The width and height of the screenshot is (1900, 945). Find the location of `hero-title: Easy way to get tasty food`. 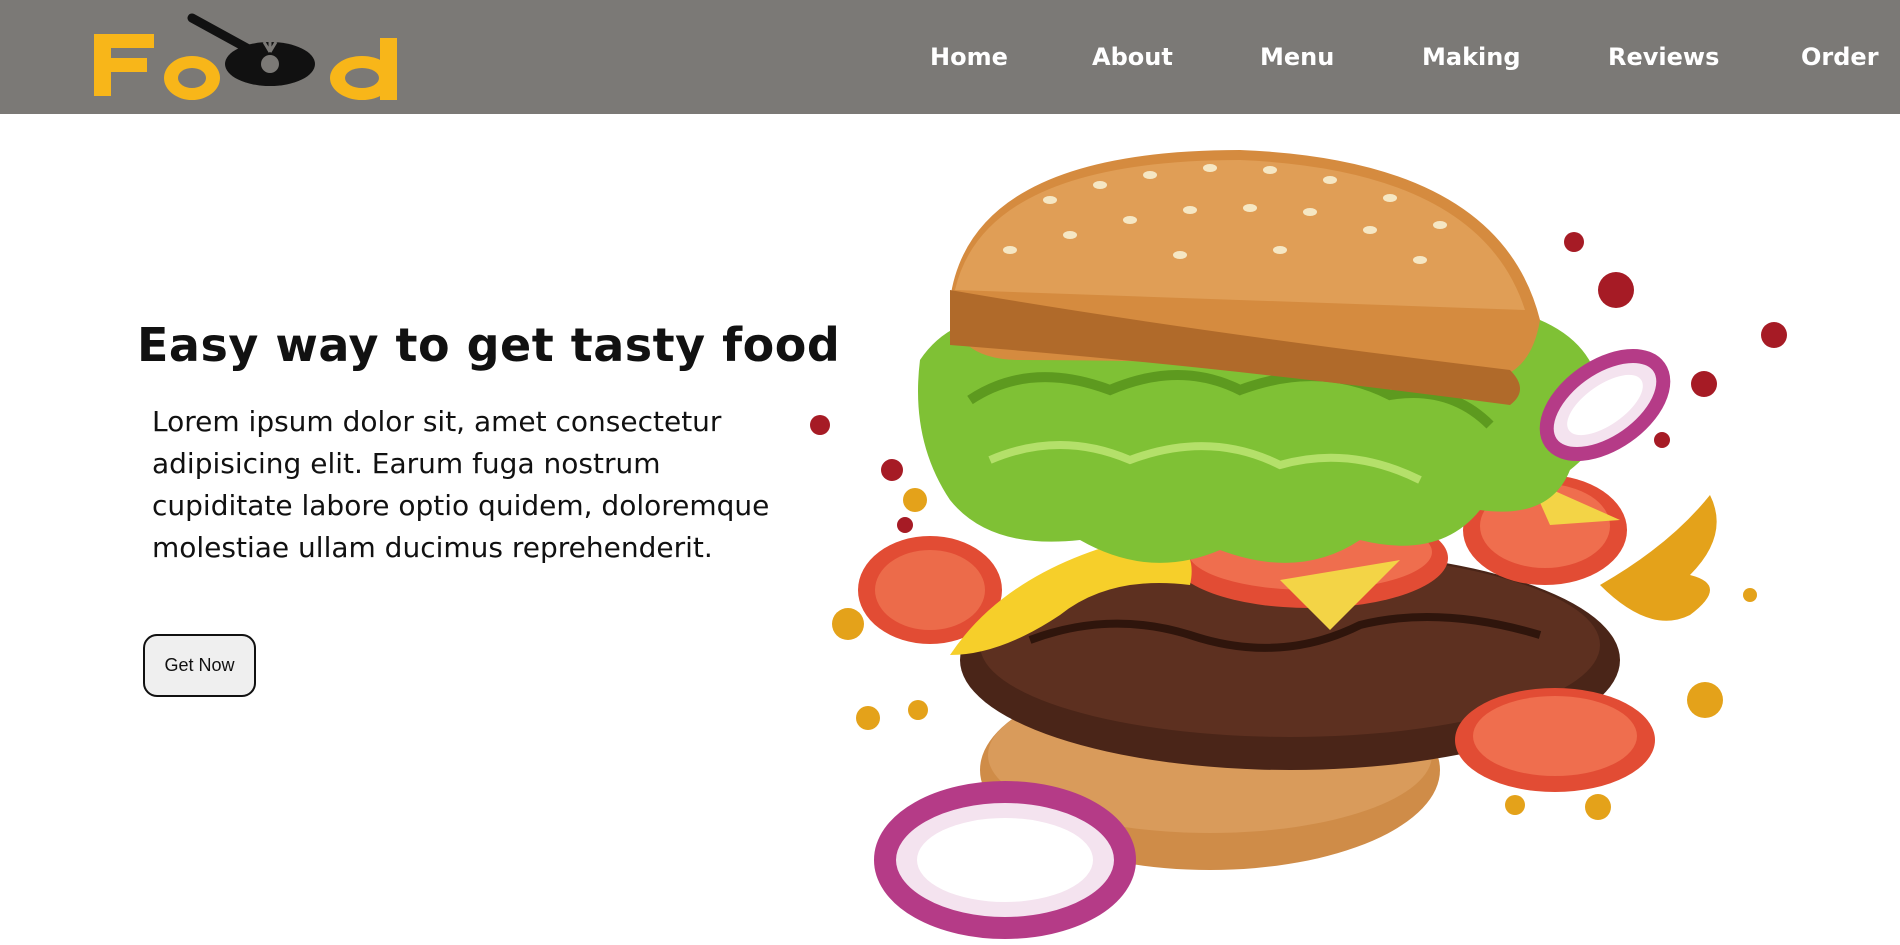

hero-title: Easy way to get tasty food is located at coordinates (489, 345).